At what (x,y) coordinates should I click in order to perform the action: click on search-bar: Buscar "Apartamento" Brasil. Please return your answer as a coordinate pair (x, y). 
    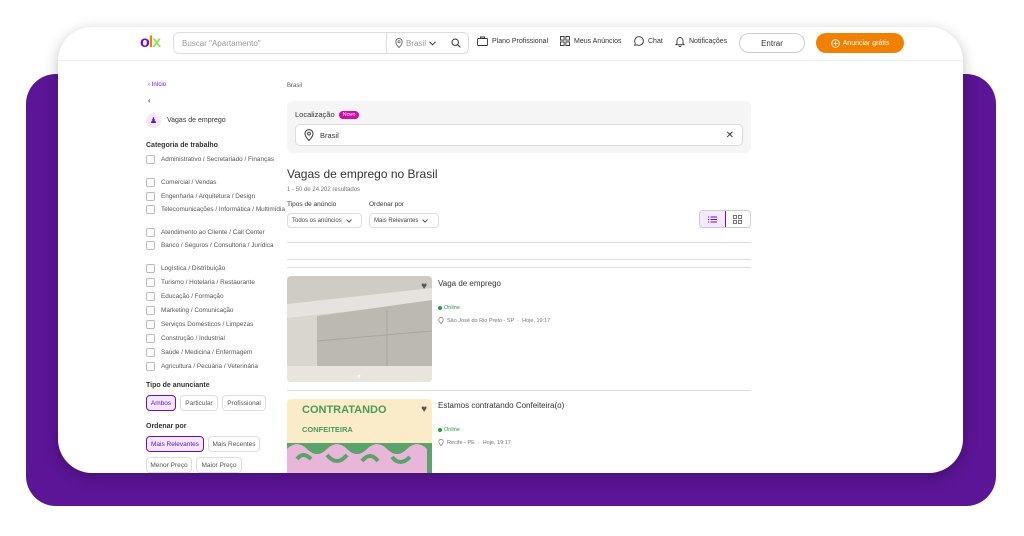
    Looking at the image, I should click on (321, 43).